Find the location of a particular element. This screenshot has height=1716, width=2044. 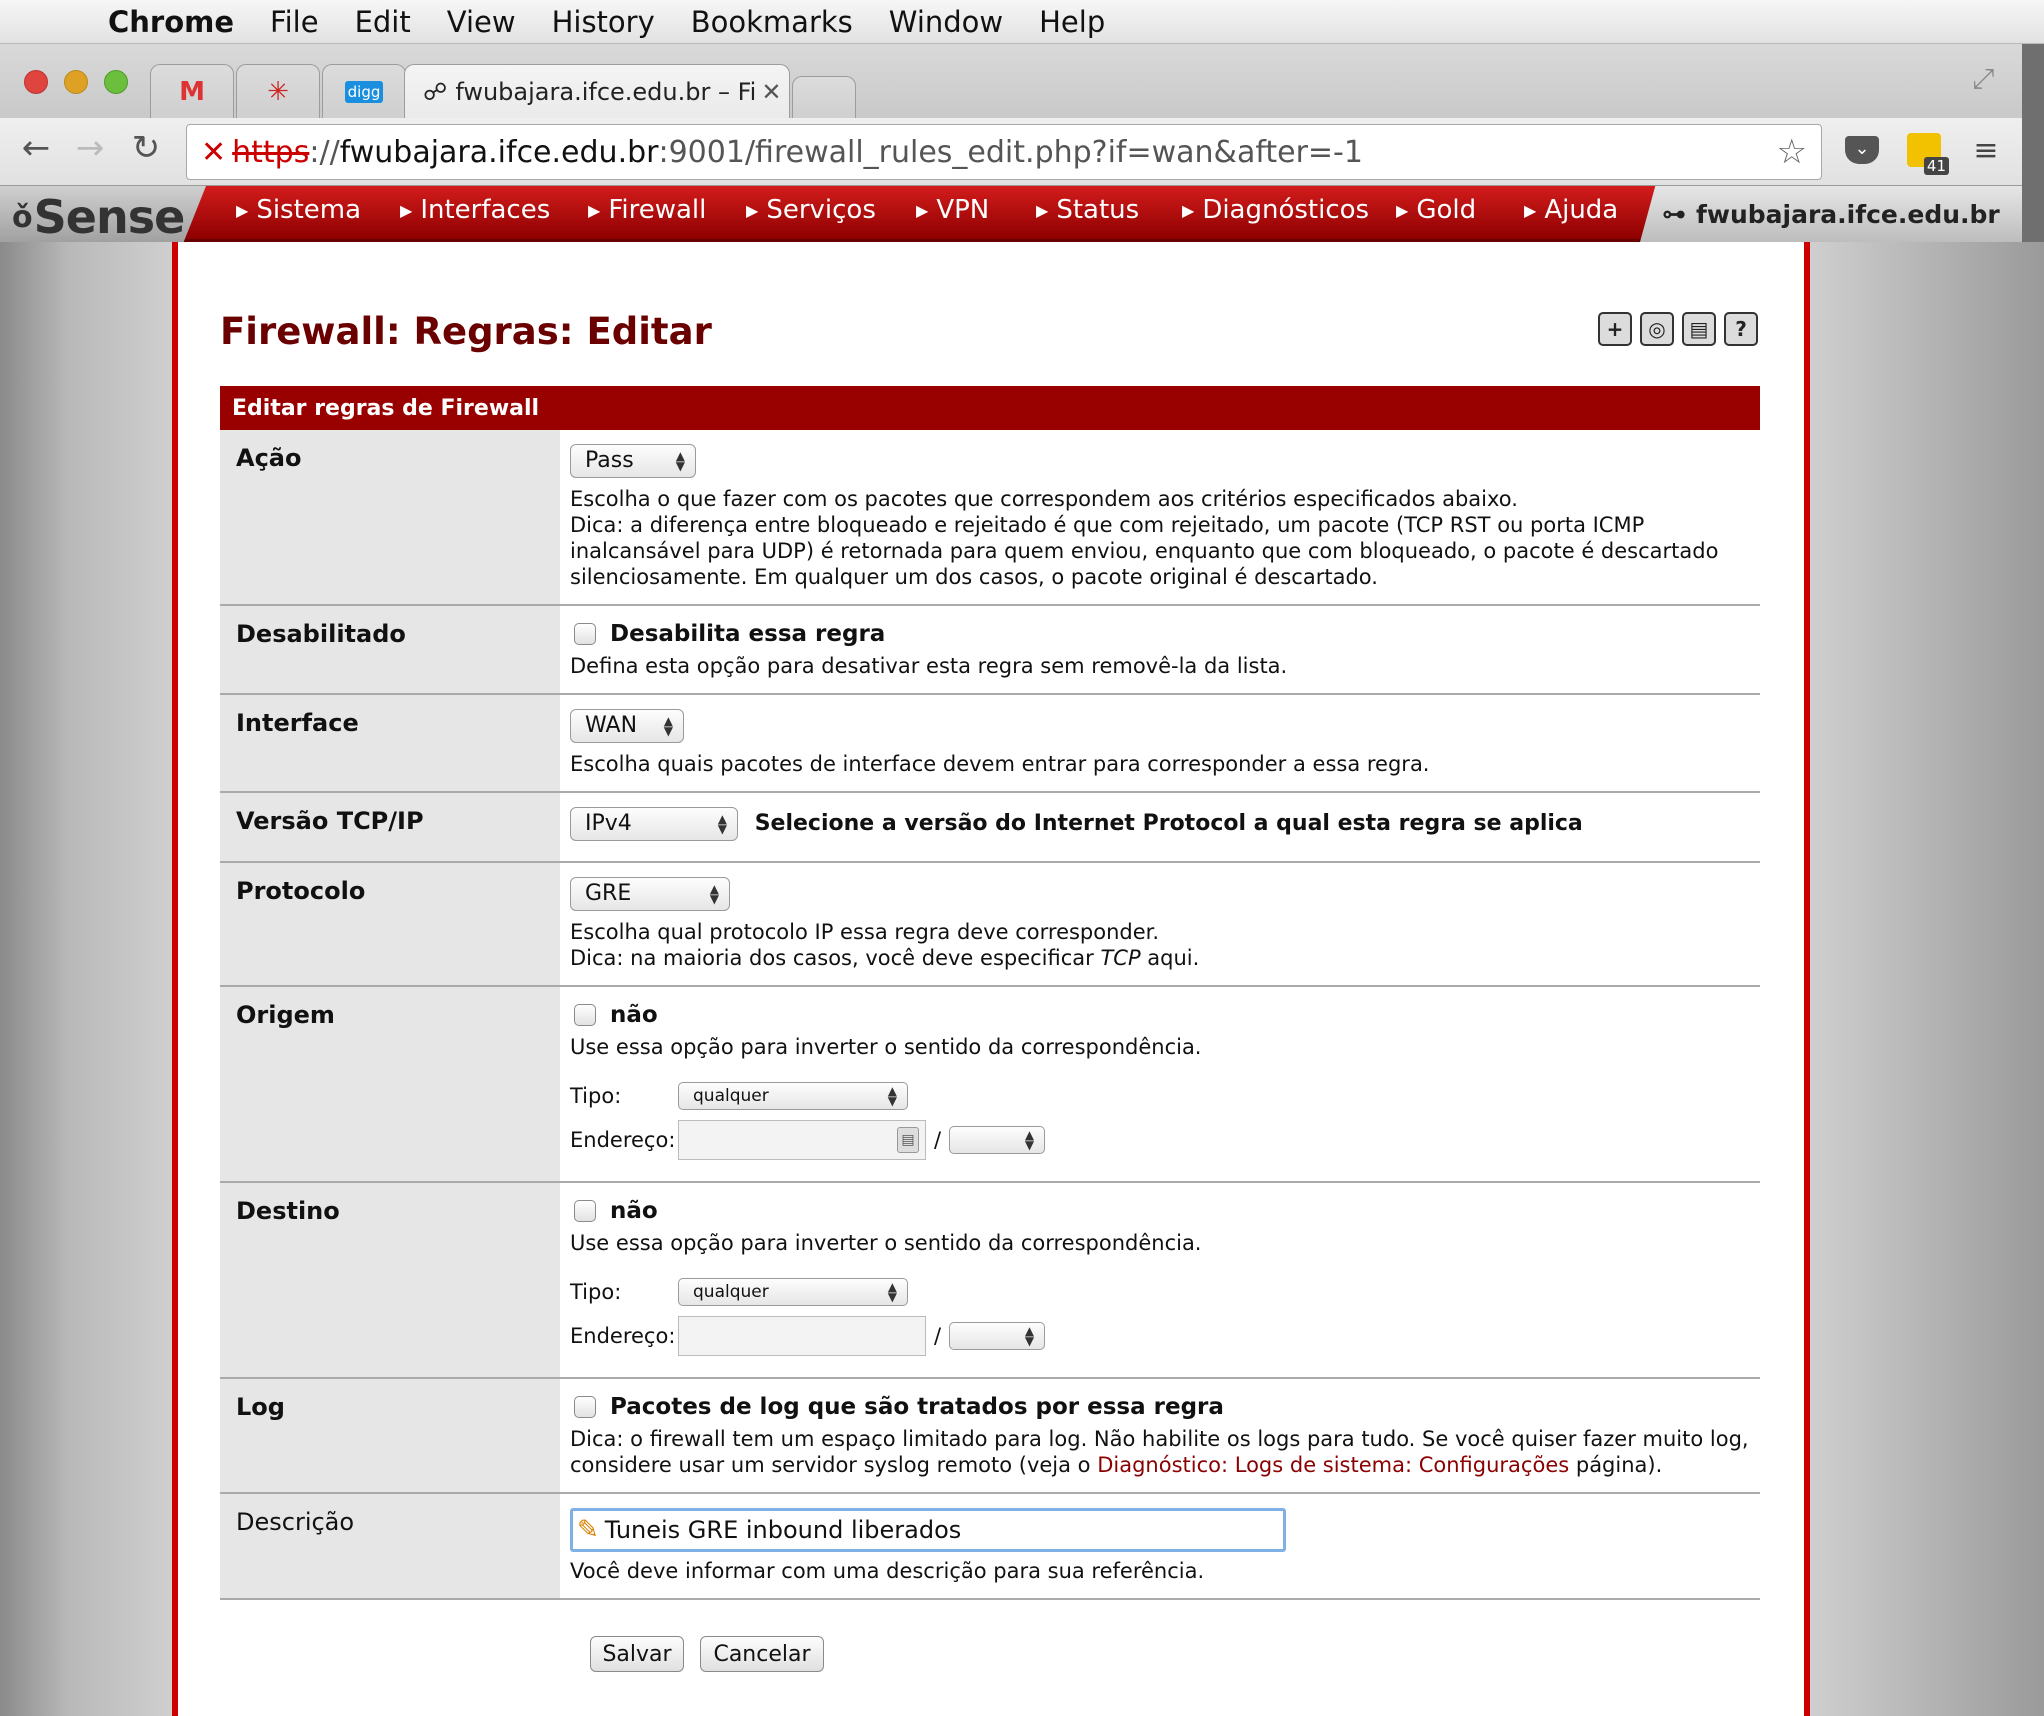

nav-status: ▶ Status is located at coordinates (1087, 210).